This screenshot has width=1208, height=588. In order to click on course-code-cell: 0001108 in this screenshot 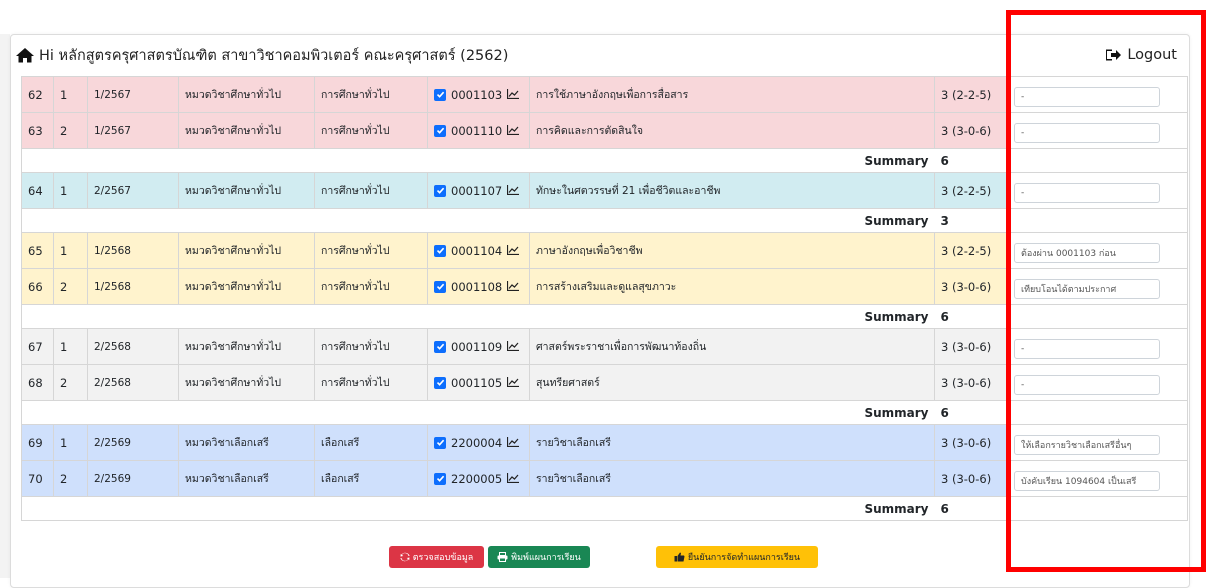, I will do `click(478, 286)`.